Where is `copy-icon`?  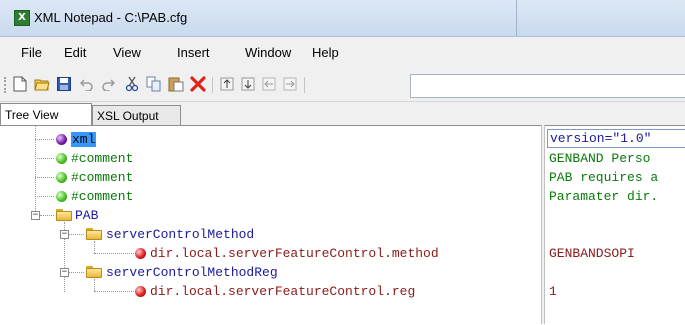 copy-icon is located at coordinates (154, 84).